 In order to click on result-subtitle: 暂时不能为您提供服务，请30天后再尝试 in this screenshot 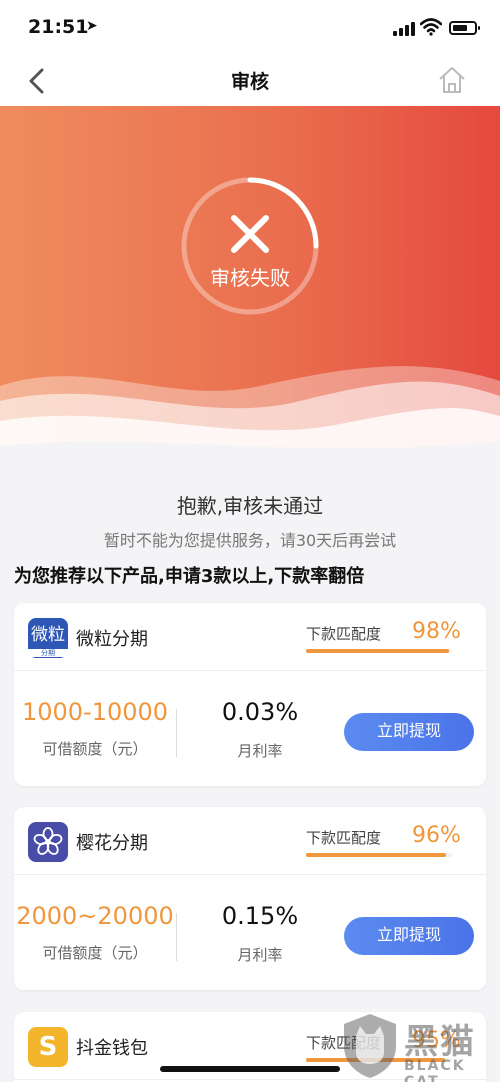, I will do `click(250, 540)`.